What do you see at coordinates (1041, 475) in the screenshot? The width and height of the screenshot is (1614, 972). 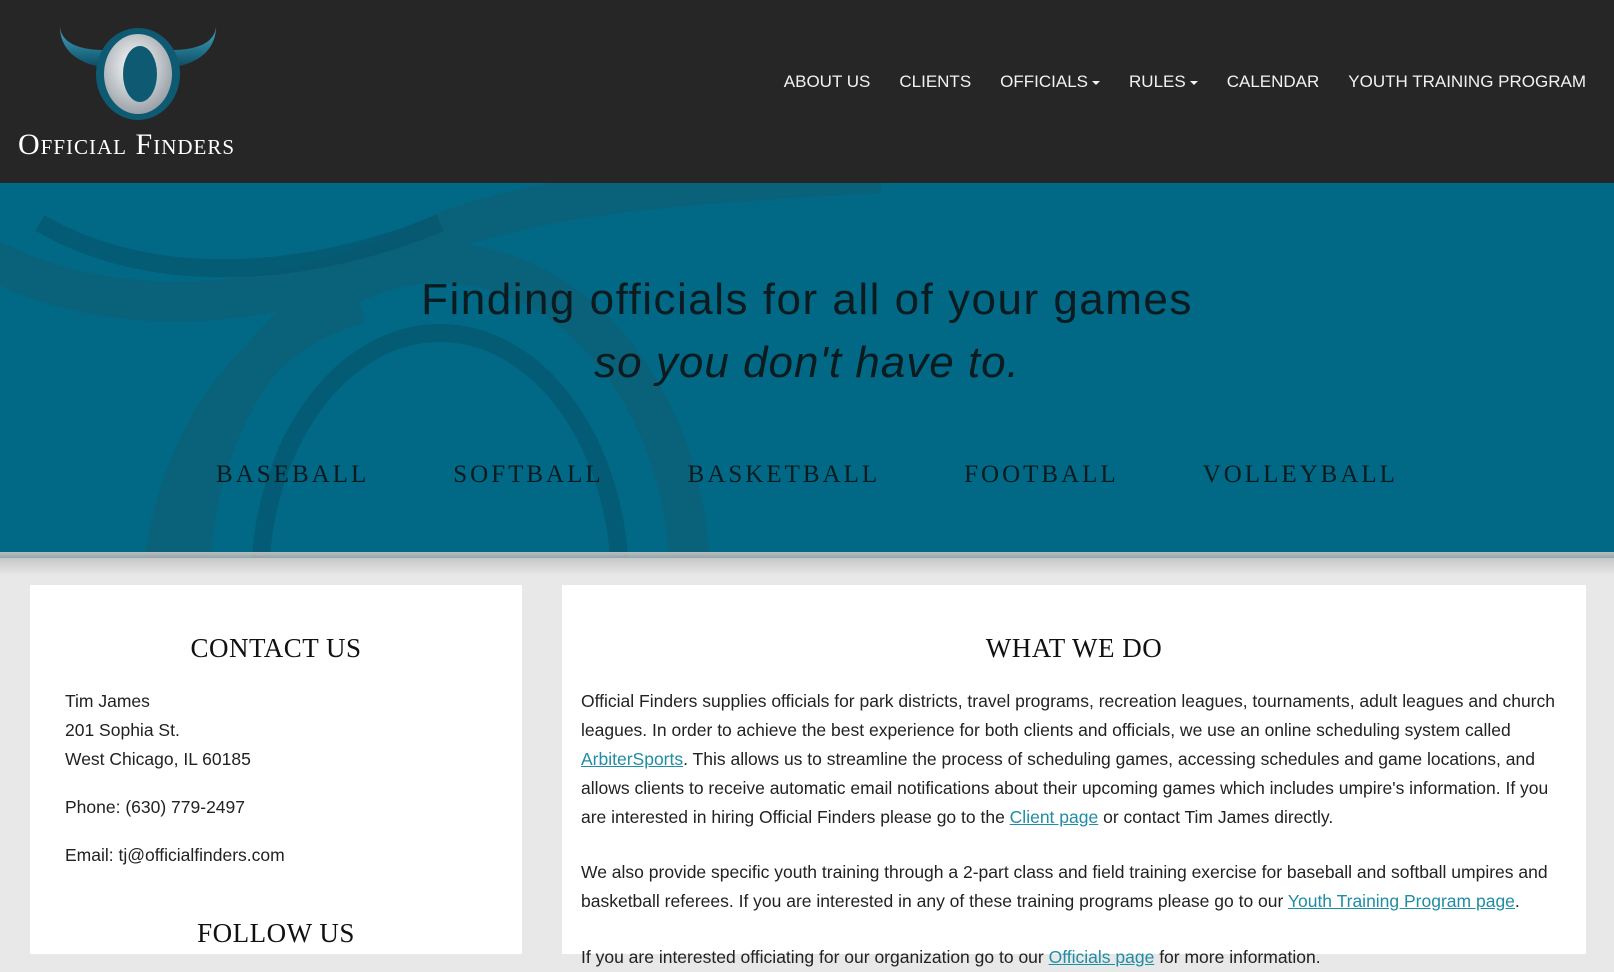 I see `sport-link-football: FOOTBALL` at bounding box center [1041, 475].